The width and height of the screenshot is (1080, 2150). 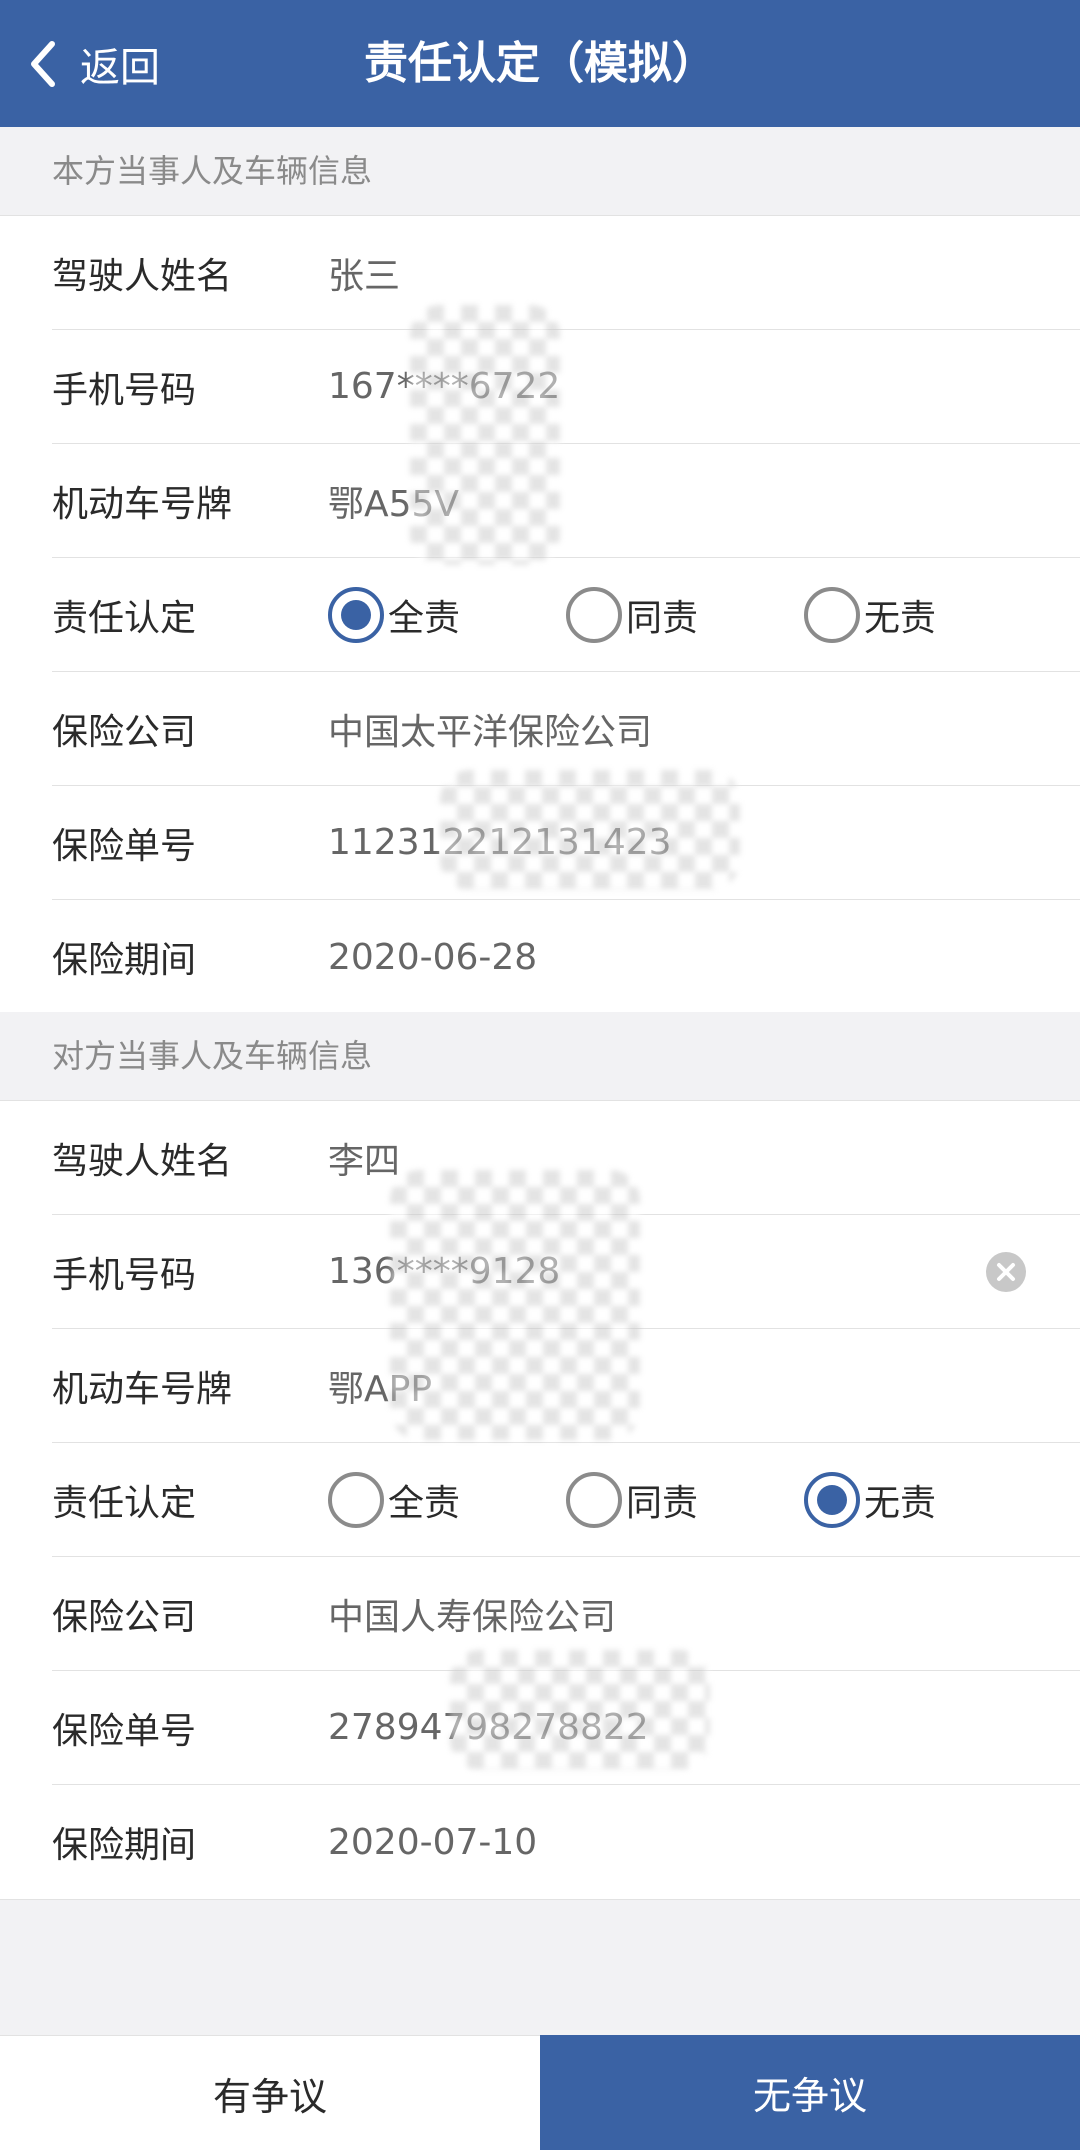 I want to click on other-policy-row: 保险单号 27894798278822, so click(x=566, y=1728).